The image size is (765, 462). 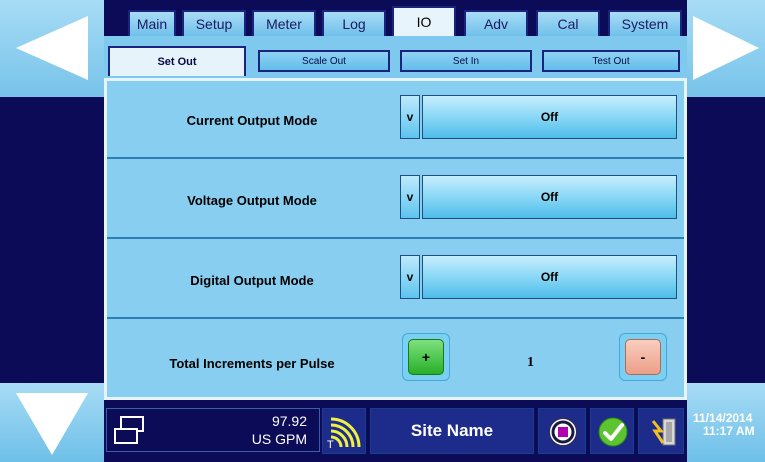 What do you see at coordinates (152, 23) in the screenshot?
I see `tab-main: Main` at bounding box center [152, 23].